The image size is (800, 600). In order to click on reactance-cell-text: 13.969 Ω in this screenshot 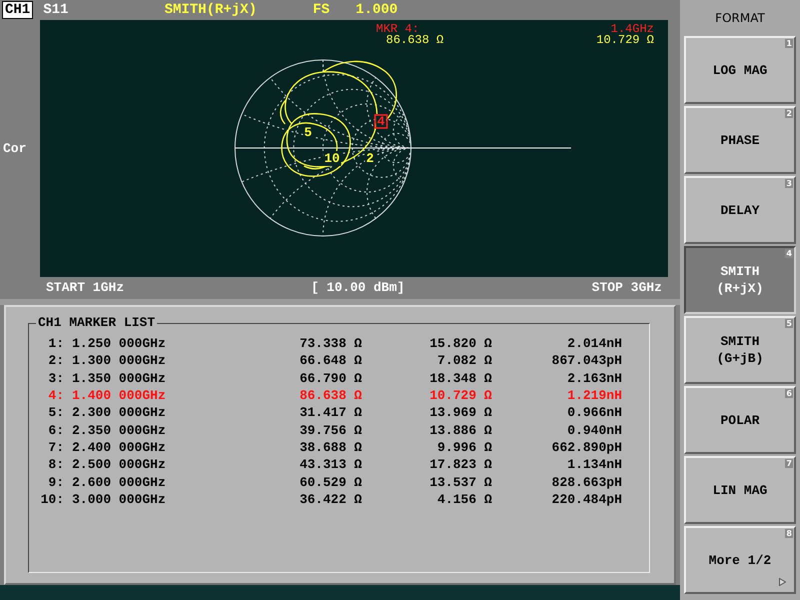, I will do `click(460, 412)`.